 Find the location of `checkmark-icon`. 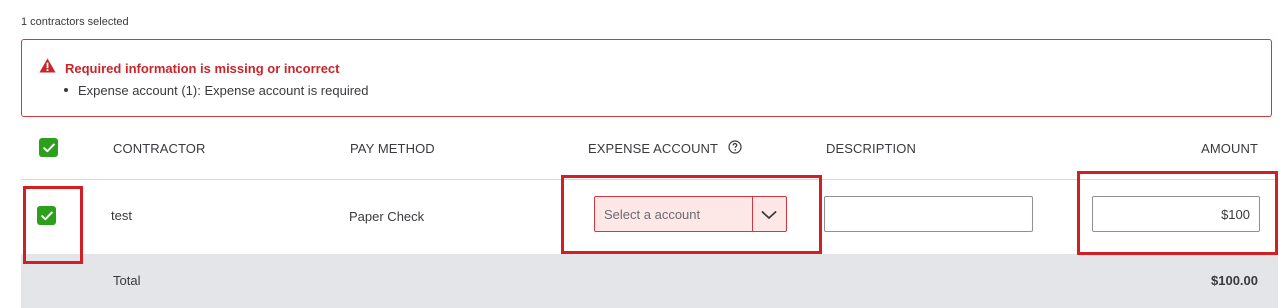

checkmark-icon is located at coordinates (48, 147).